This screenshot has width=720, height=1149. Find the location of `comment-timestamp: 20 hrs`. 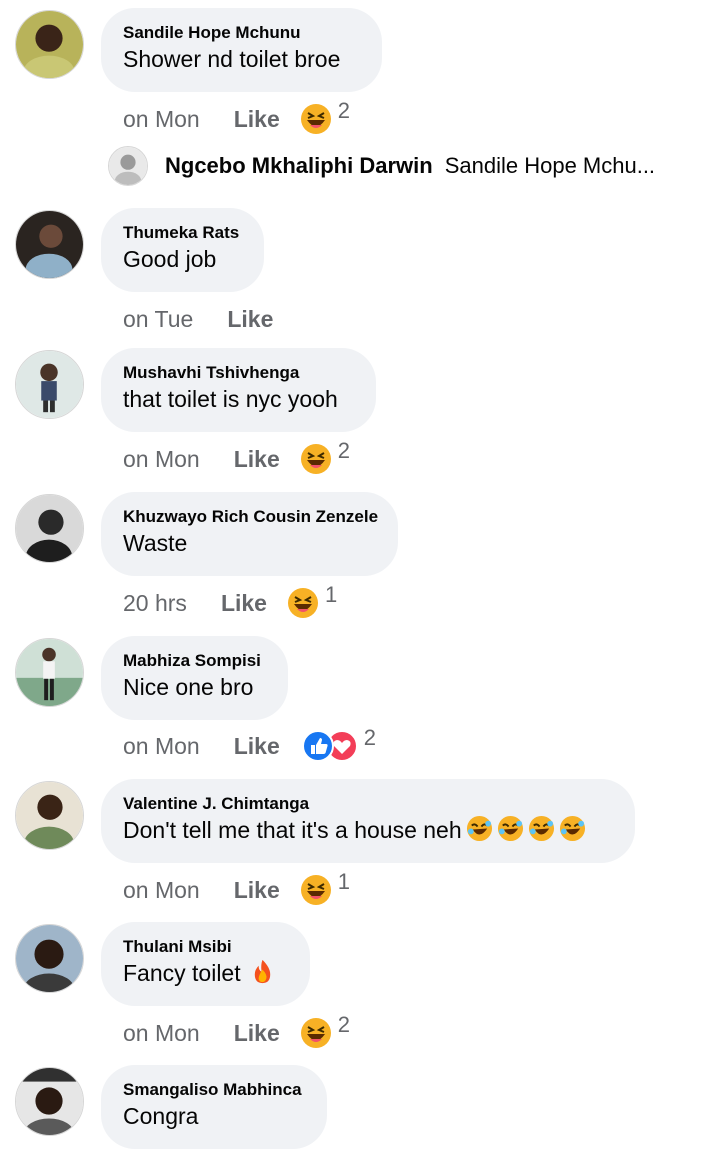

comment-timestamp: 20 hrs is located at coordinates (155, 603).